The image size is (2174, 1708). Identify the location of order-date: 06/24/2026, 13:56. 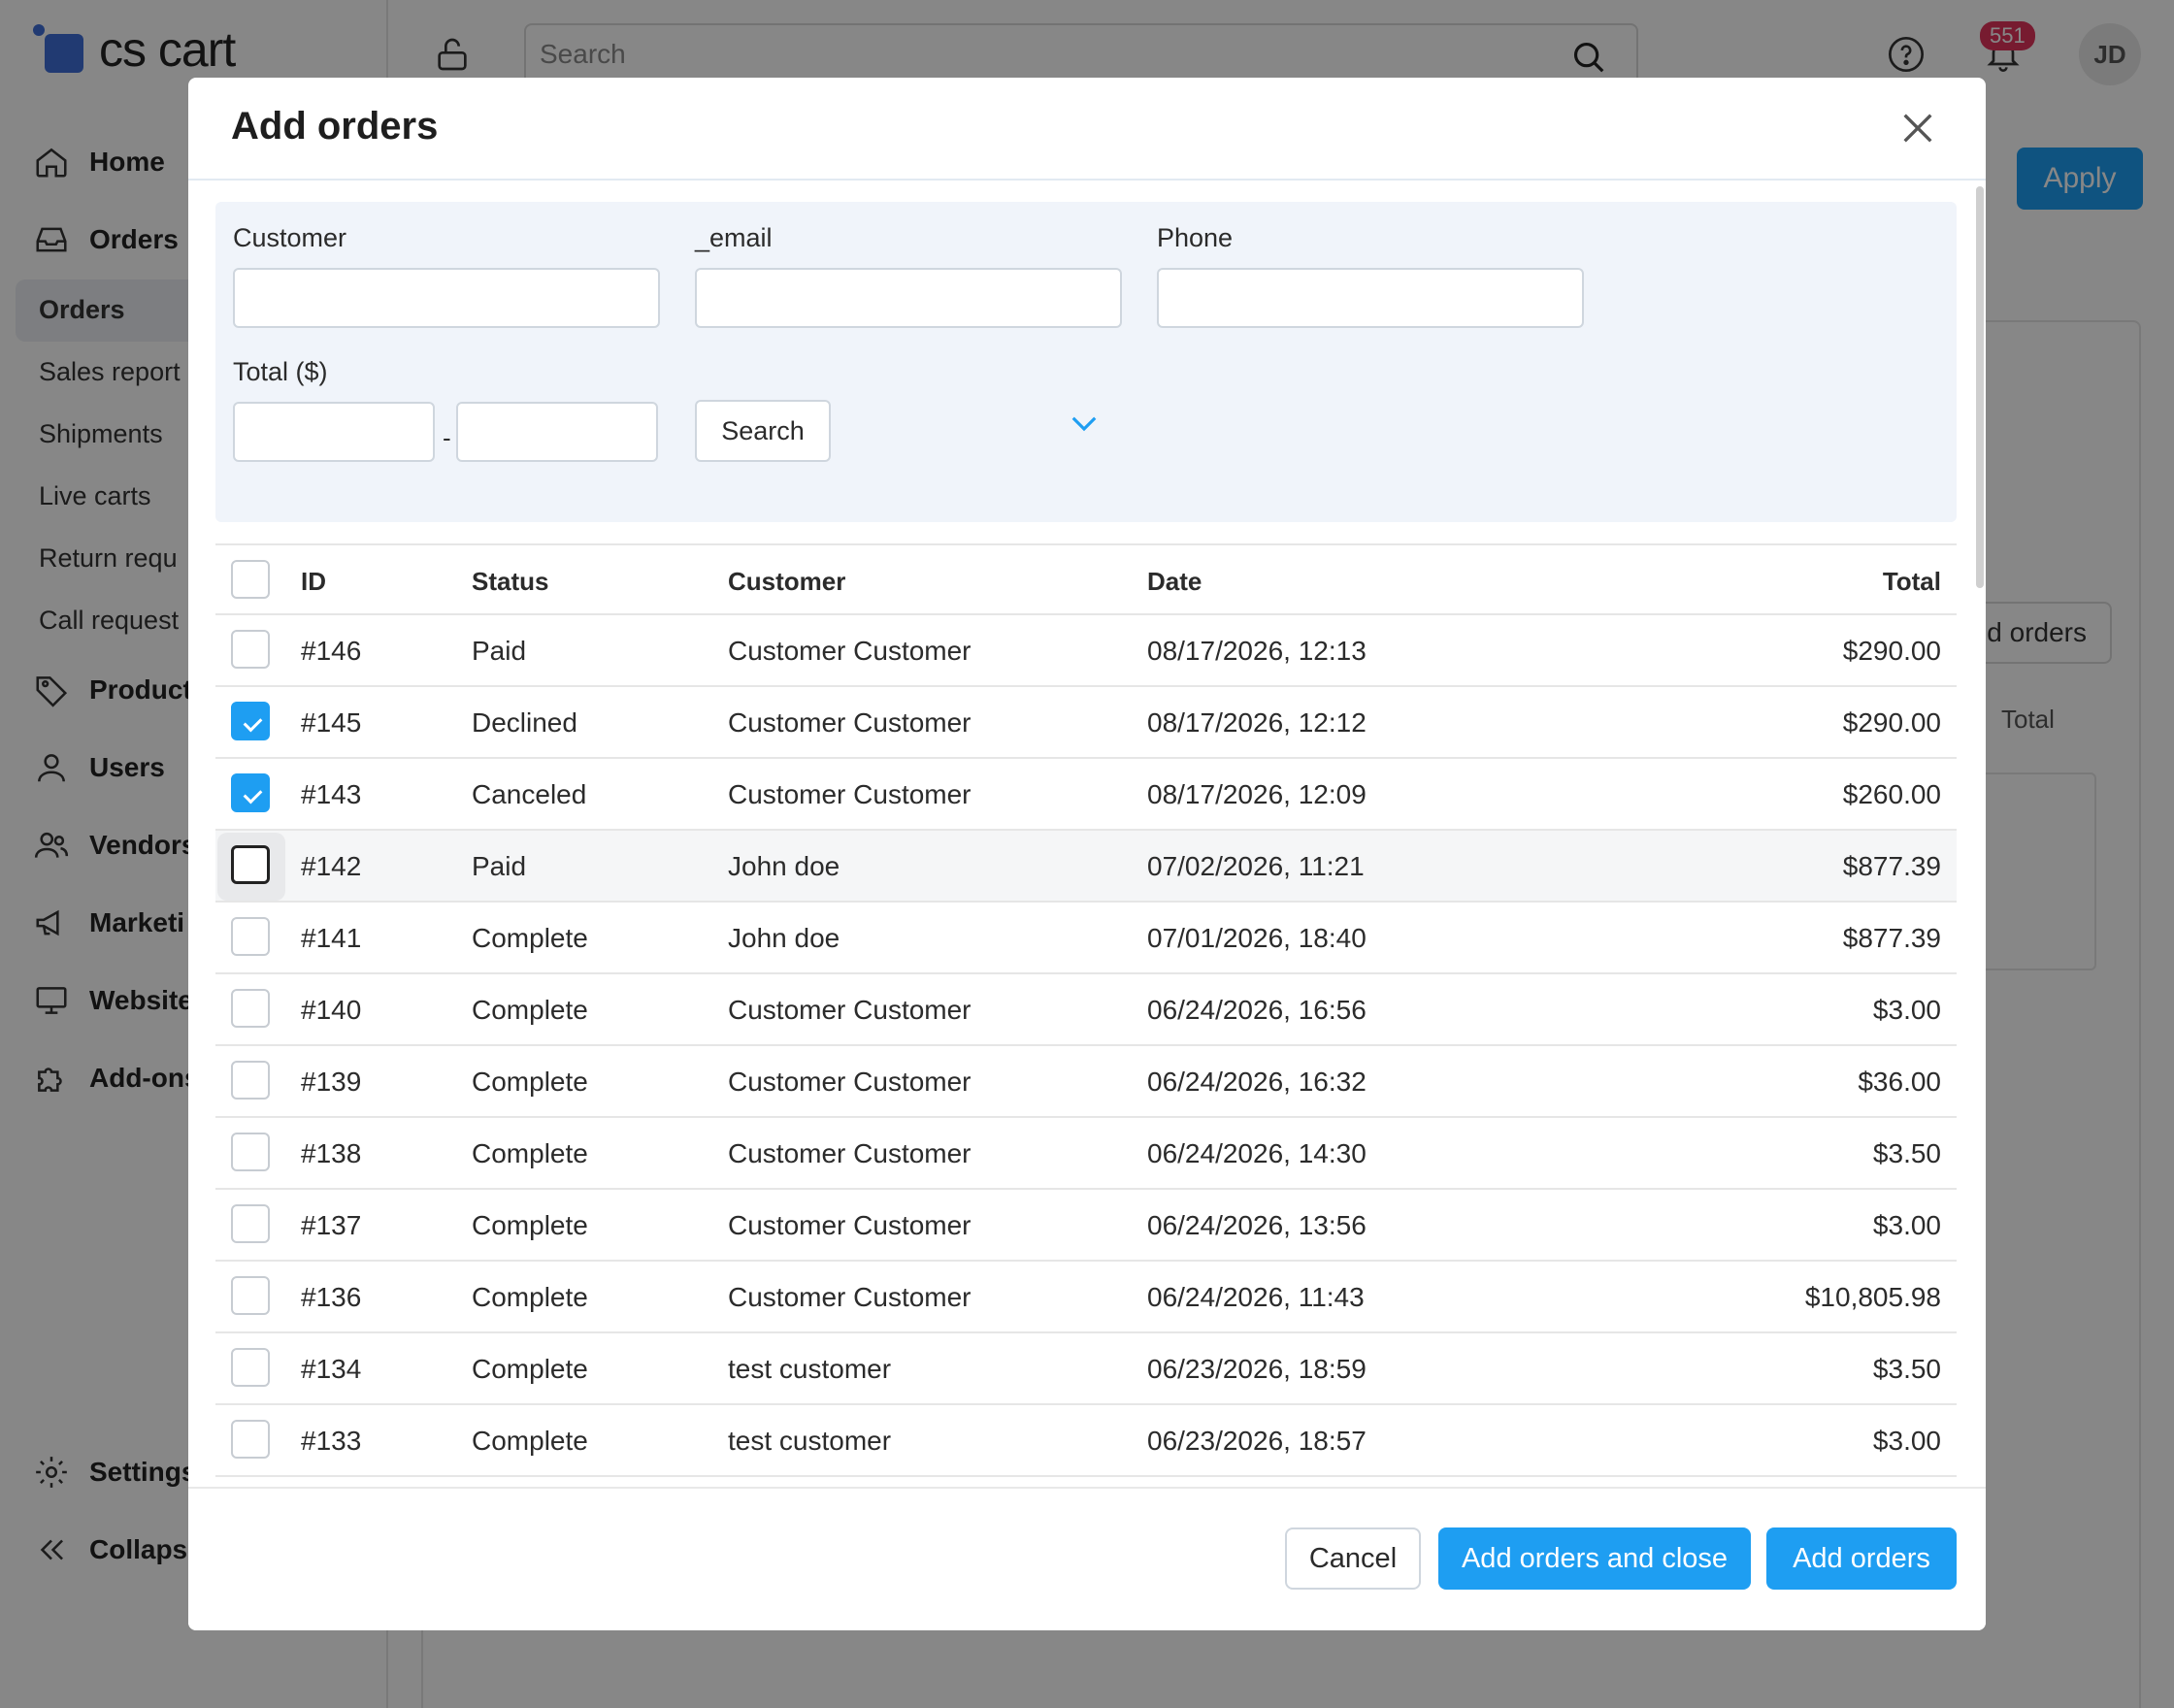
(1257, 1225).